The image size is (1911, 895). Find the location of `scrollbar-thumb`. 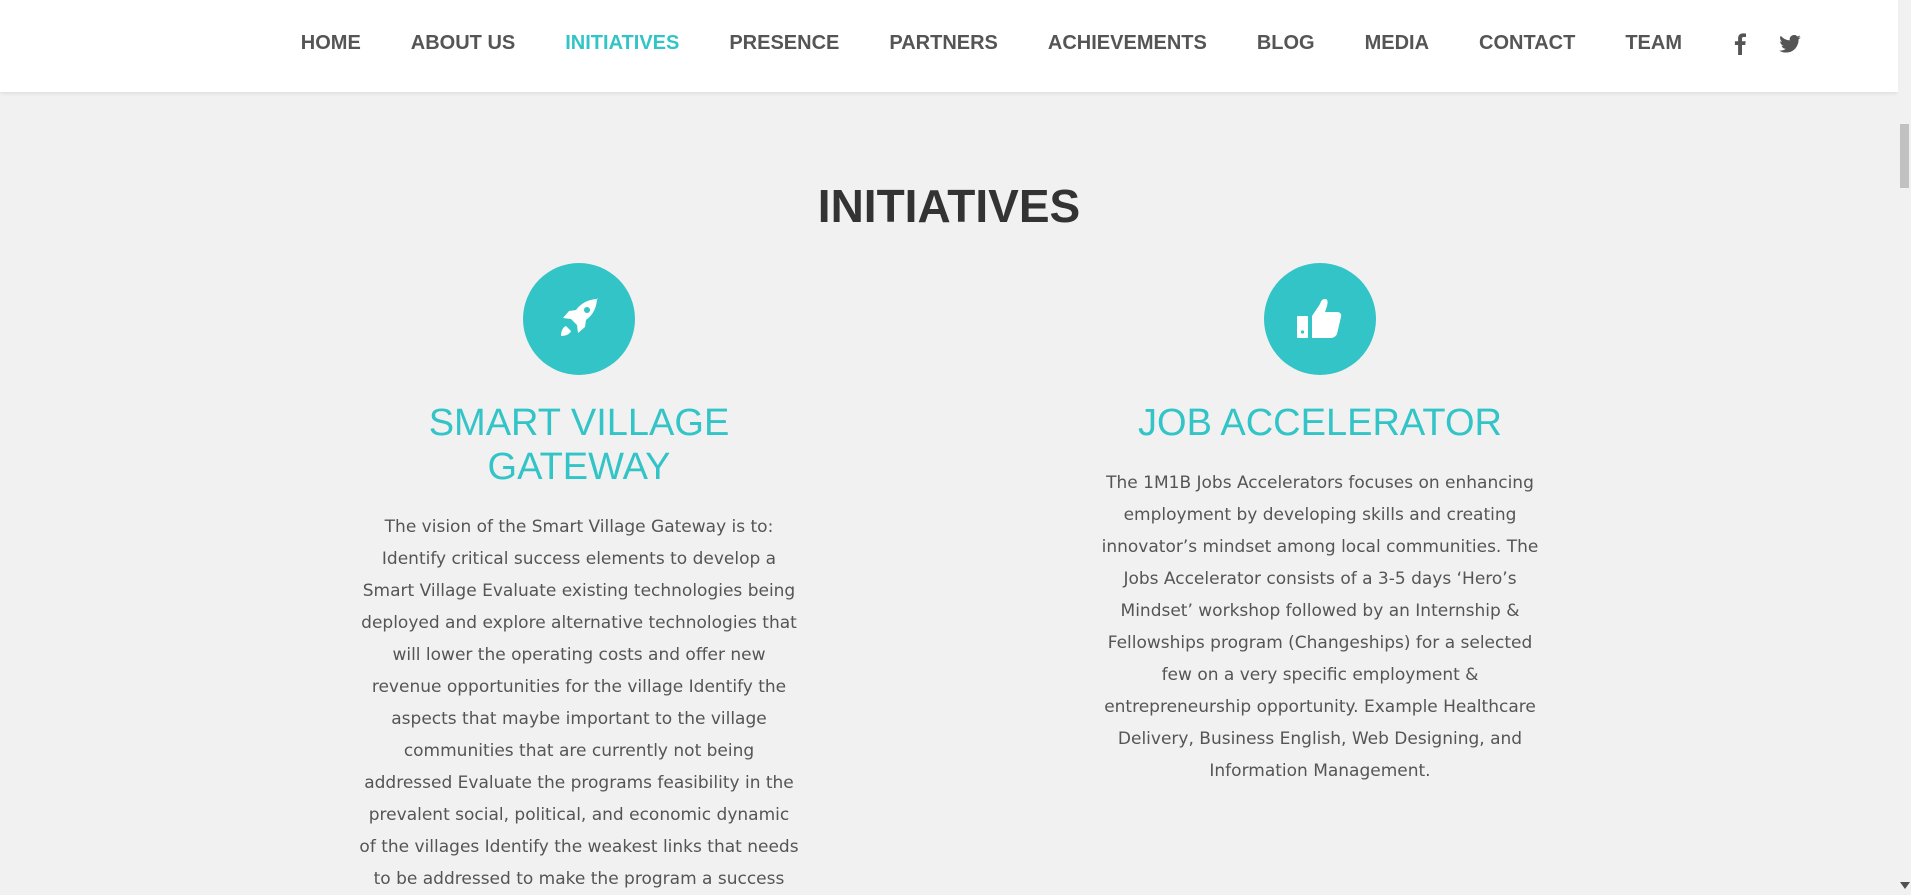

scrollbar-thumb is located at coordinates (1904, 156).